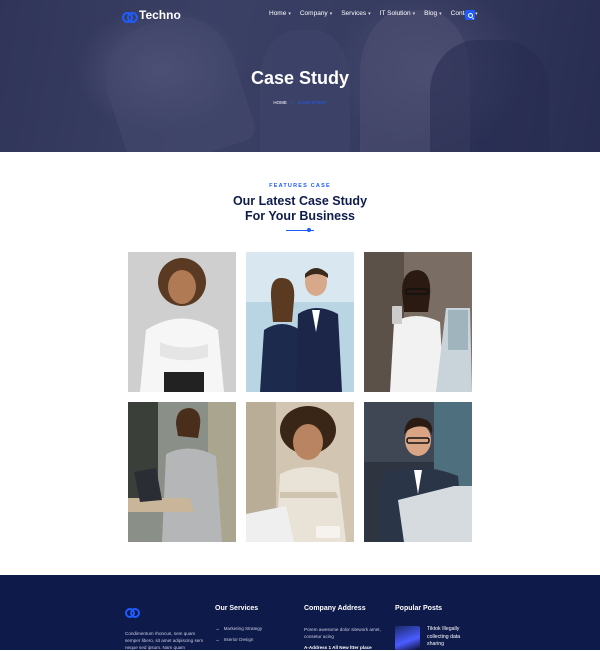 The height and width of the screenshot is (651, 600). I want to click on nav-item-services: Services ▾, so click(355, 13).